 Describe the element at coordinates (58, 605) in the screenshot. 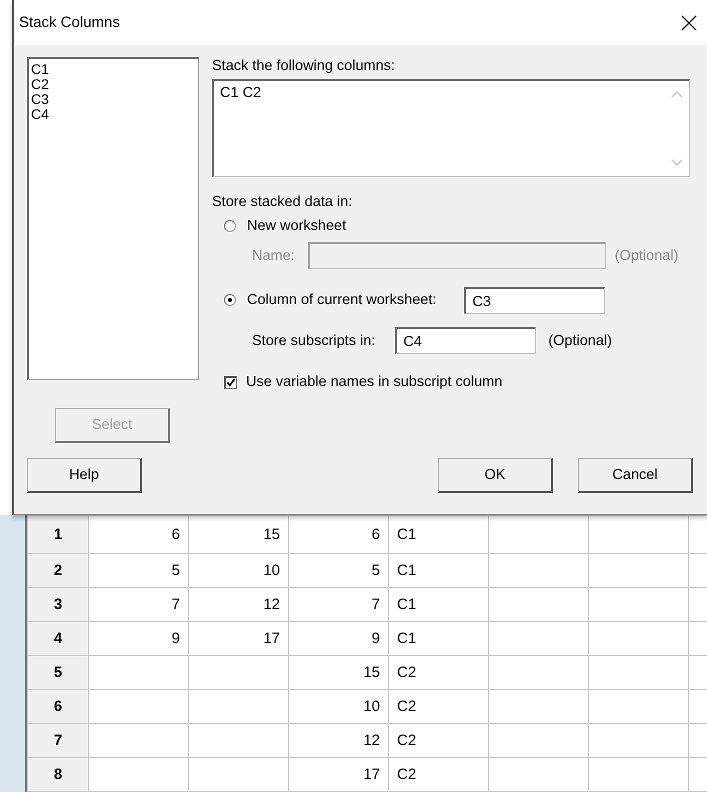

I see `row-number: 3` at that location.